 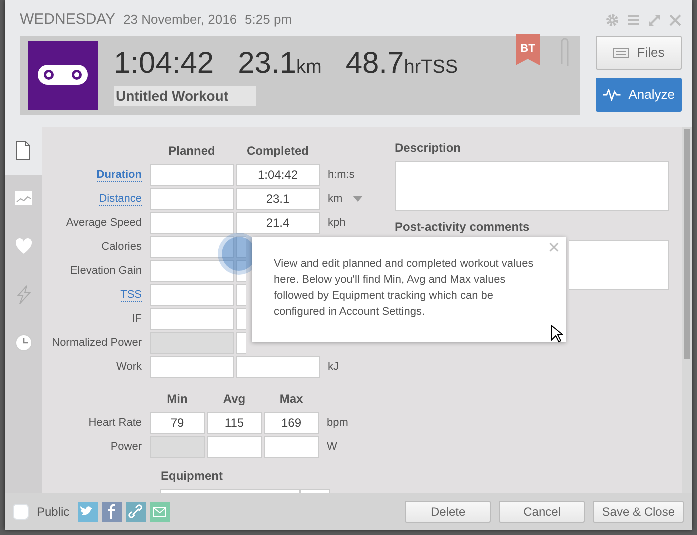 I want to click on menu-icon, so click(x=633, y=20).